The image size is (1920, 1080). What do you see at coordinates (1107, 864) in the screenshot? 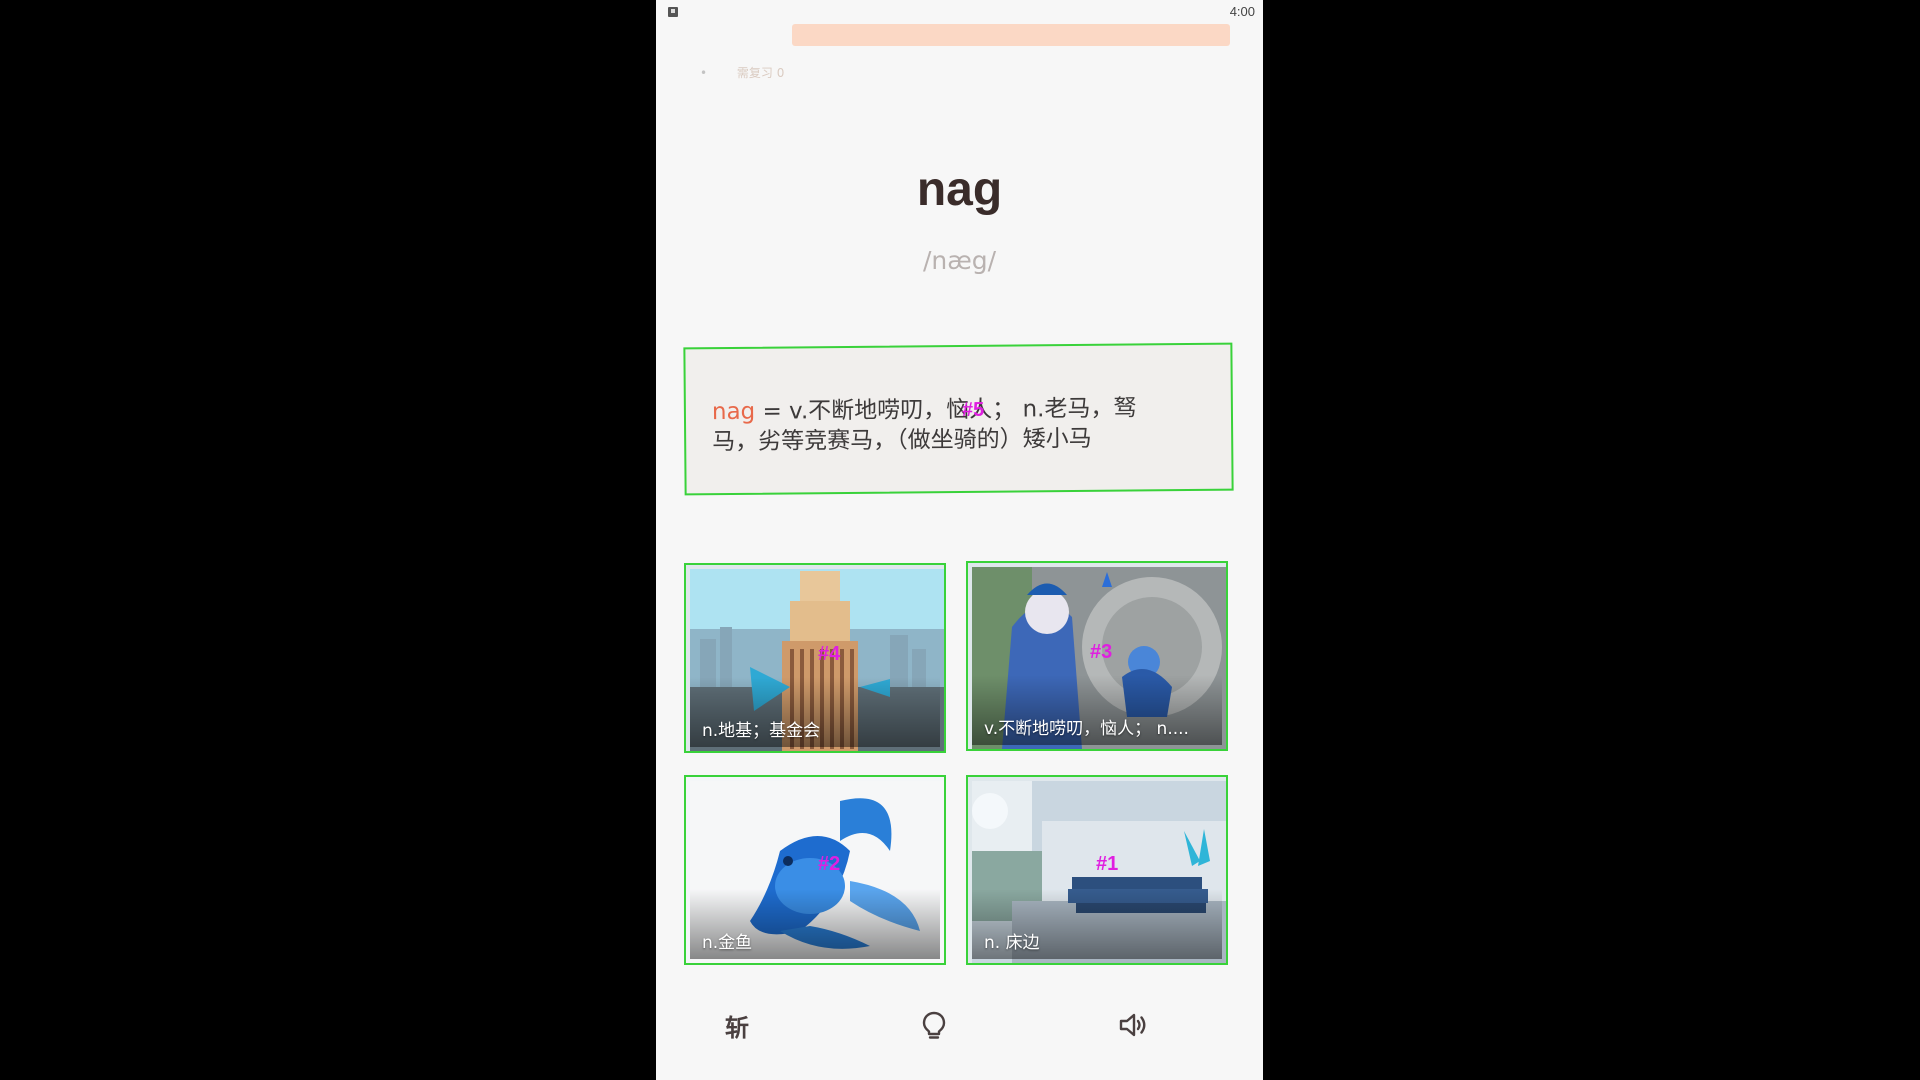
I see `option-marker: #1` at bounding box center [1107, 864].